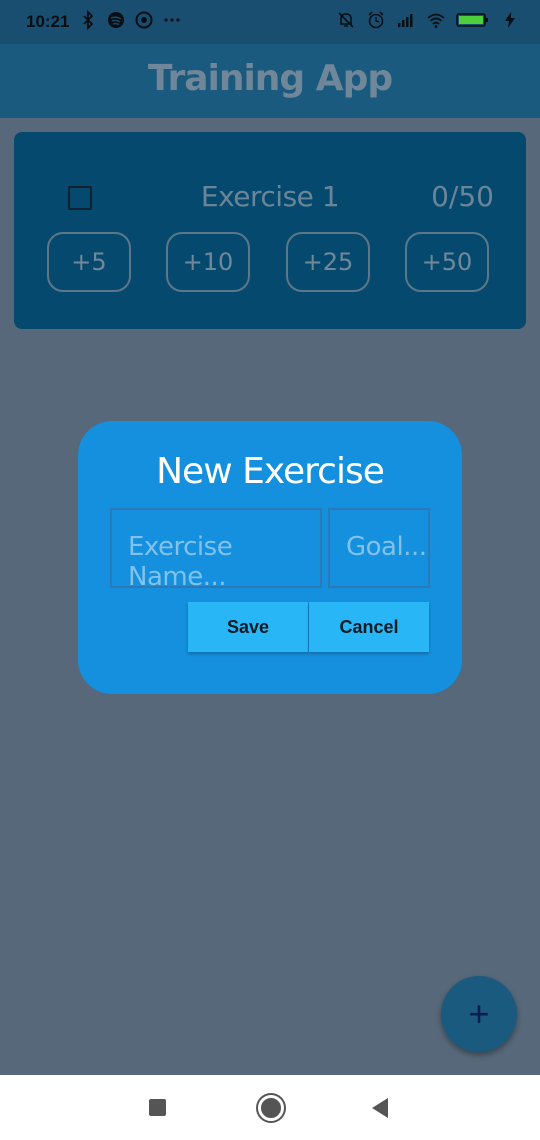  Describe the element at coordinates (270, 471) in the screenshot. I see `dialog-title: New Exercise` at that location.